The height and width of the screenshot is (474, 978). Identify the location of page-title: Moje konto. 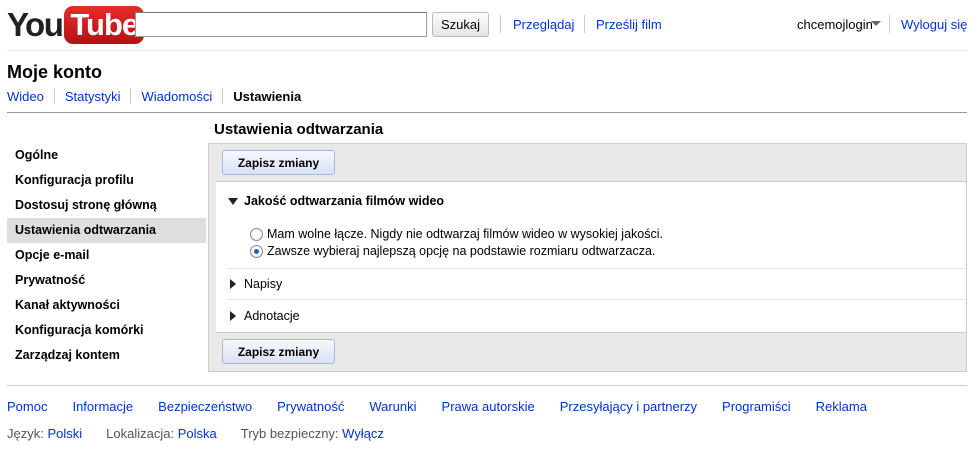
(54, 72).